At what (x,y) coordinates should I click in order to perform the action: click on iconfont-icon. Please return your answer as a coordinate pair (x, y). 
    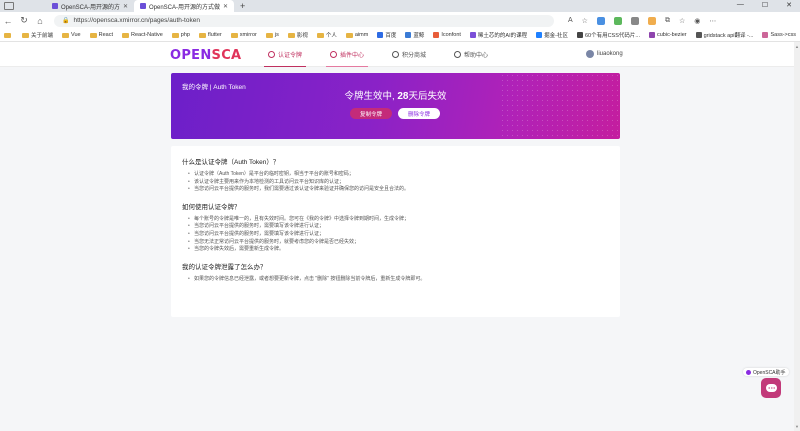
    Looking at the image, I should click on (436, 35).